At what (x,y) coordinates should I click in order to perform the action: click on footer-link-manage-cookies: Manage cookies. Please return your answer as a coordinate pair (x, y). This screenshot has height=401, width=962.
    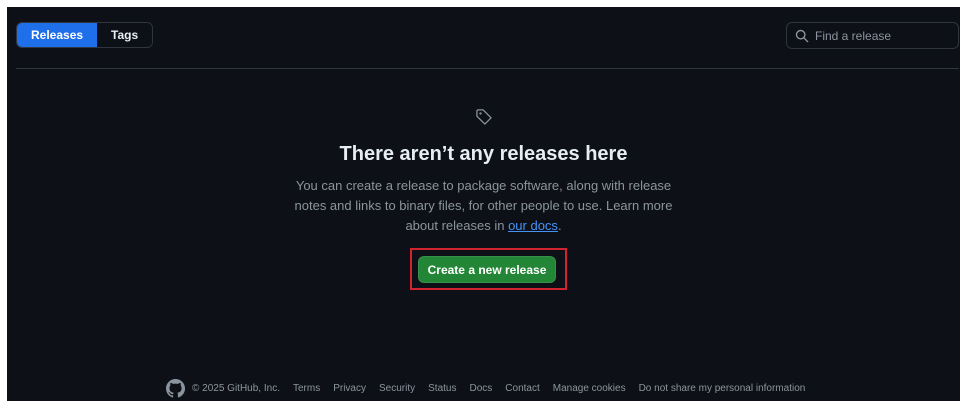
    Looking at the image, I should click on (589, 388).